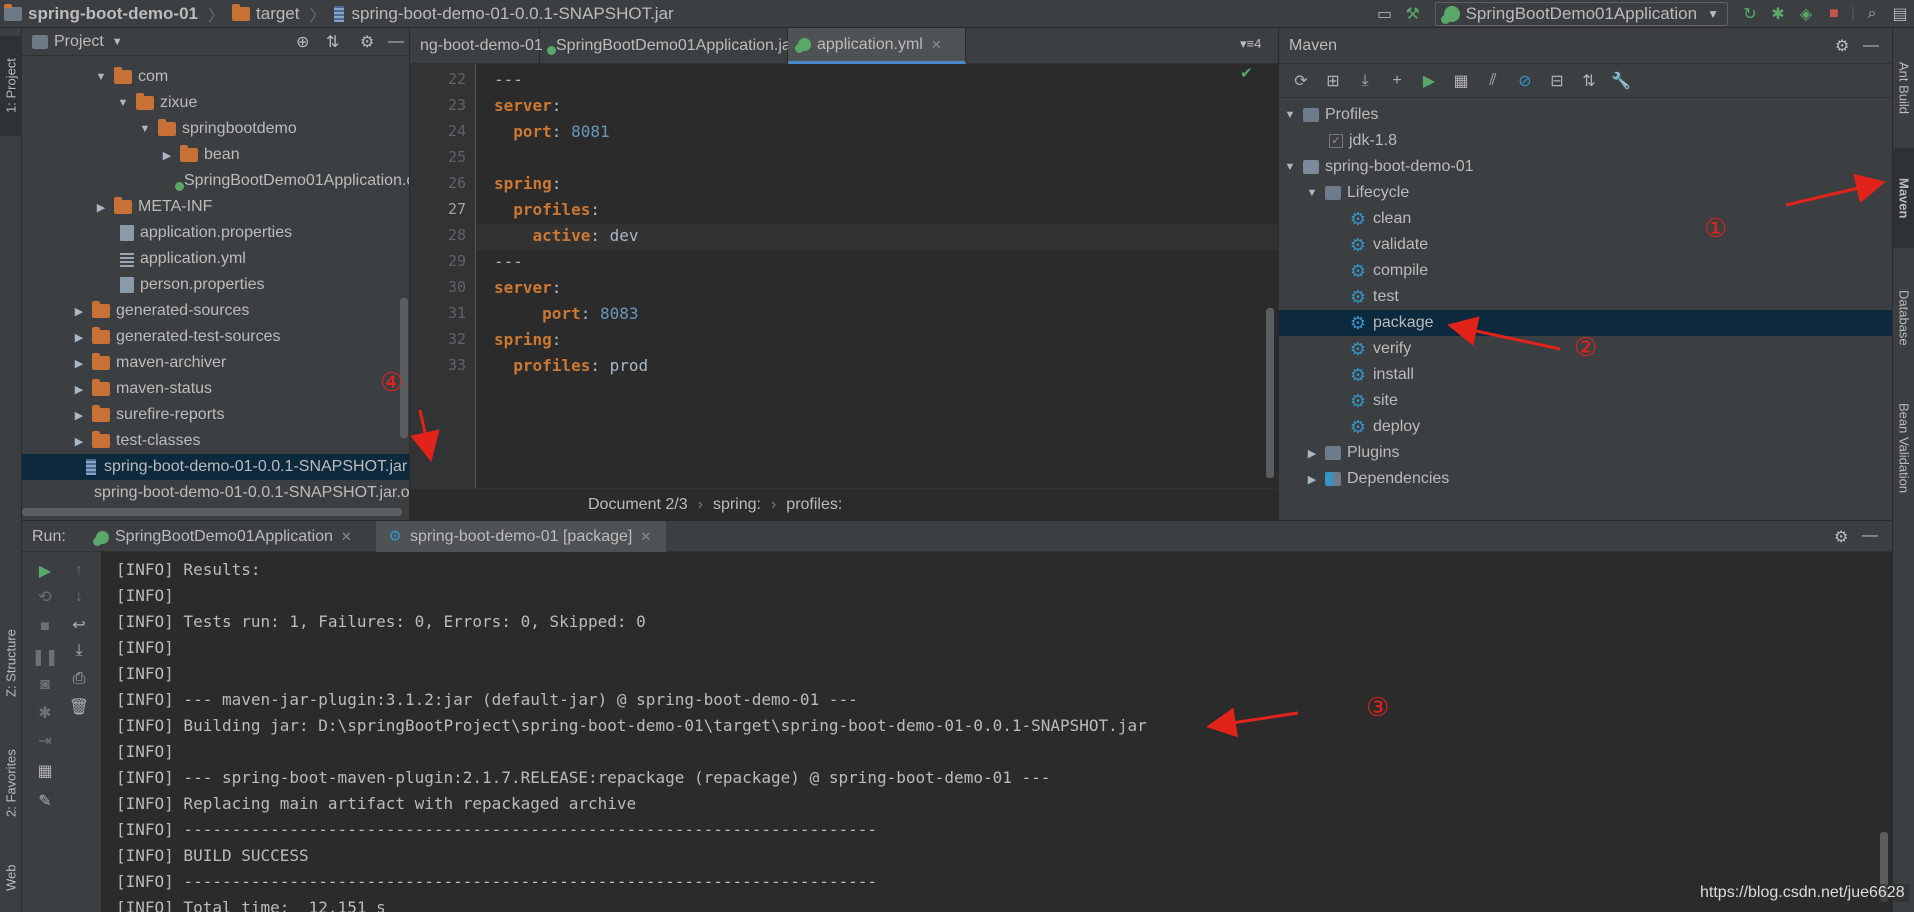  I want to click on tool-tab-maven: Maven, so click(1903, 198).